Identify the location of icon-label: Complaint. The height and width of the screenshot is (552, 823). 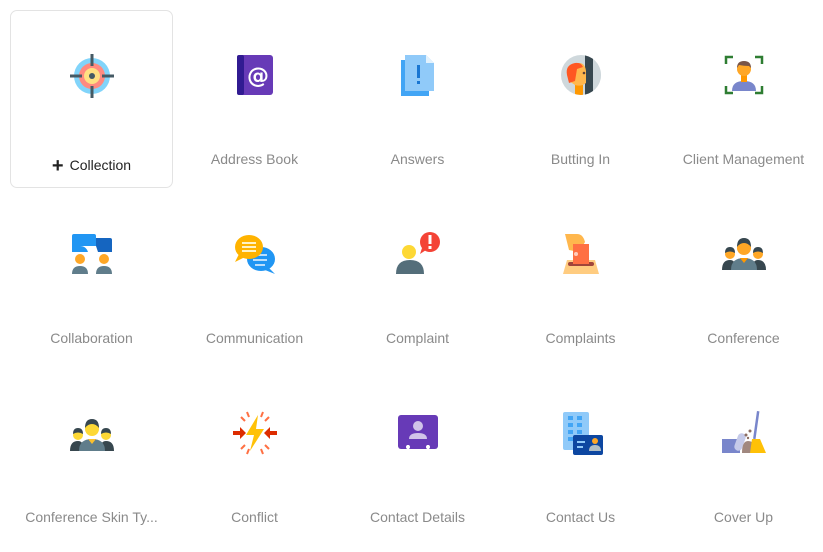
(417, 338).